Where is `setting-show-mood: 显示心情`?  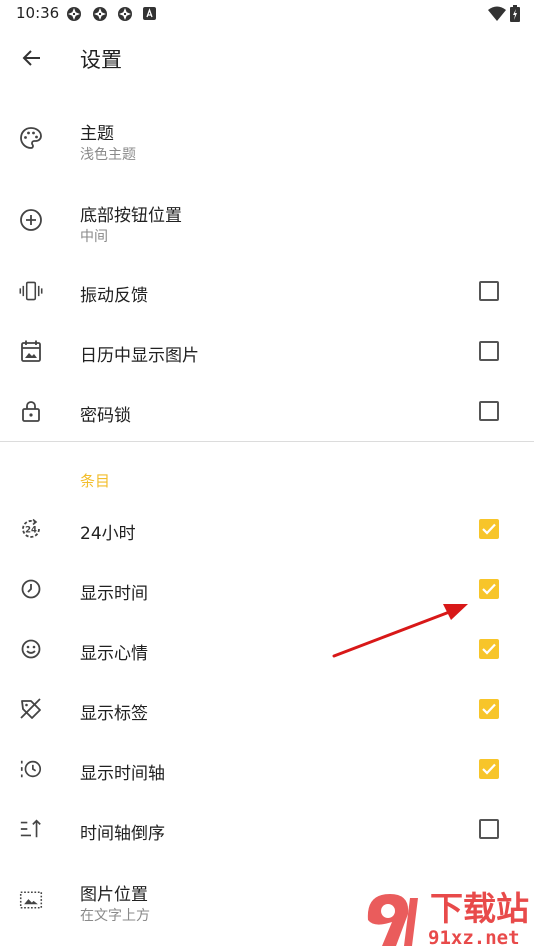 setting-show-mood: 显示心情 is located at coordinates (267, 649).